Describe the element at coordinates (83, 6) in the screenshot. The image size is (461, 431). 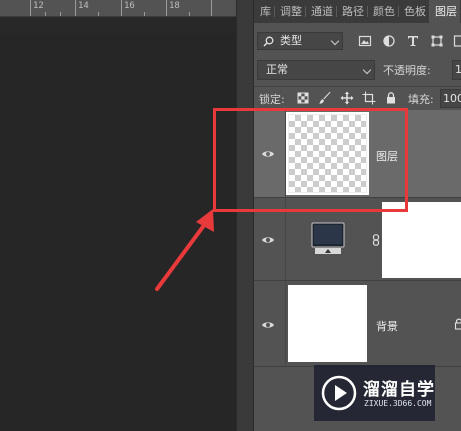
I see `ruler-tick-label: 14` at that location.